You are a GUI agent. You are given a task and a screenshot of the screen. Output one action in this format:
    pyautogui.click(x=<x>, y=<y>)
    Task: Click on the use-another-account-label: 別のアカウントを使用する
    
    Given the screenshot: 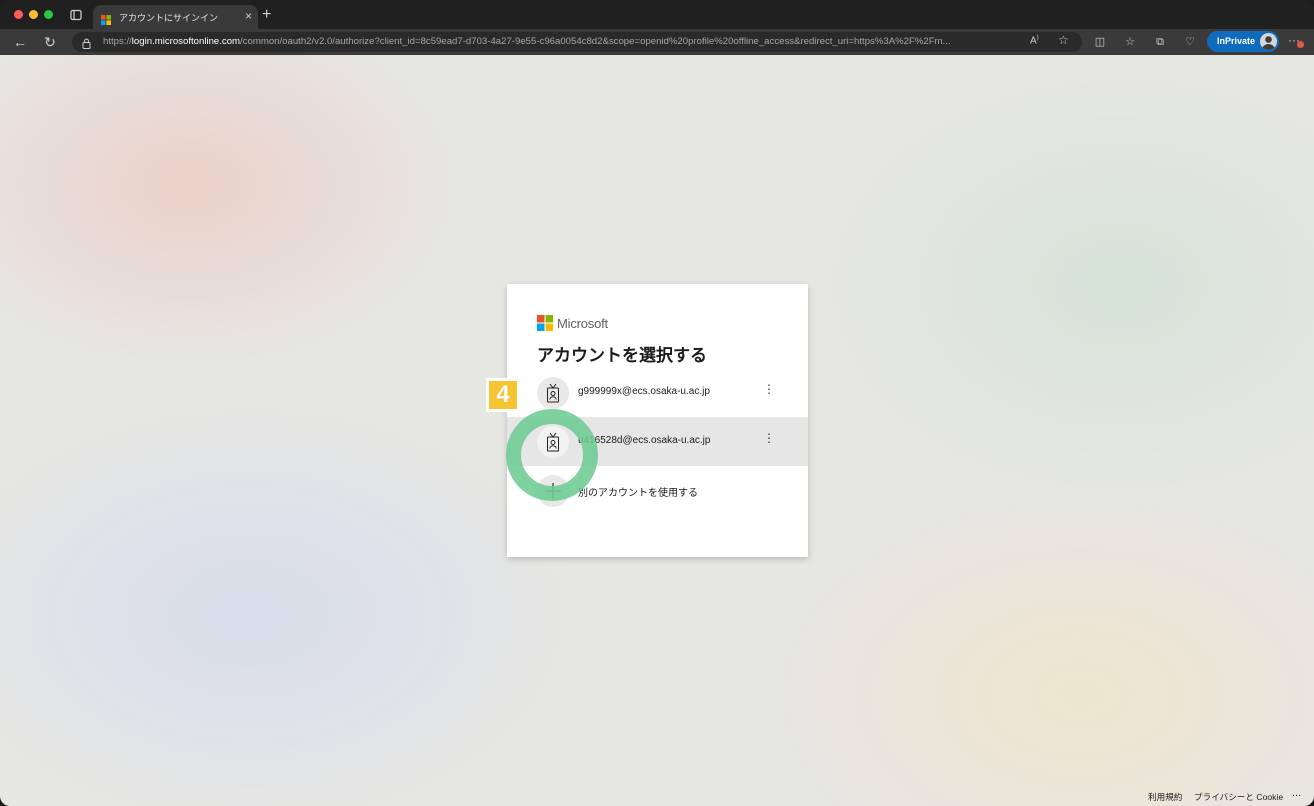 What is the action you would take?
    pyautogui.click(x=638, y=493)
    